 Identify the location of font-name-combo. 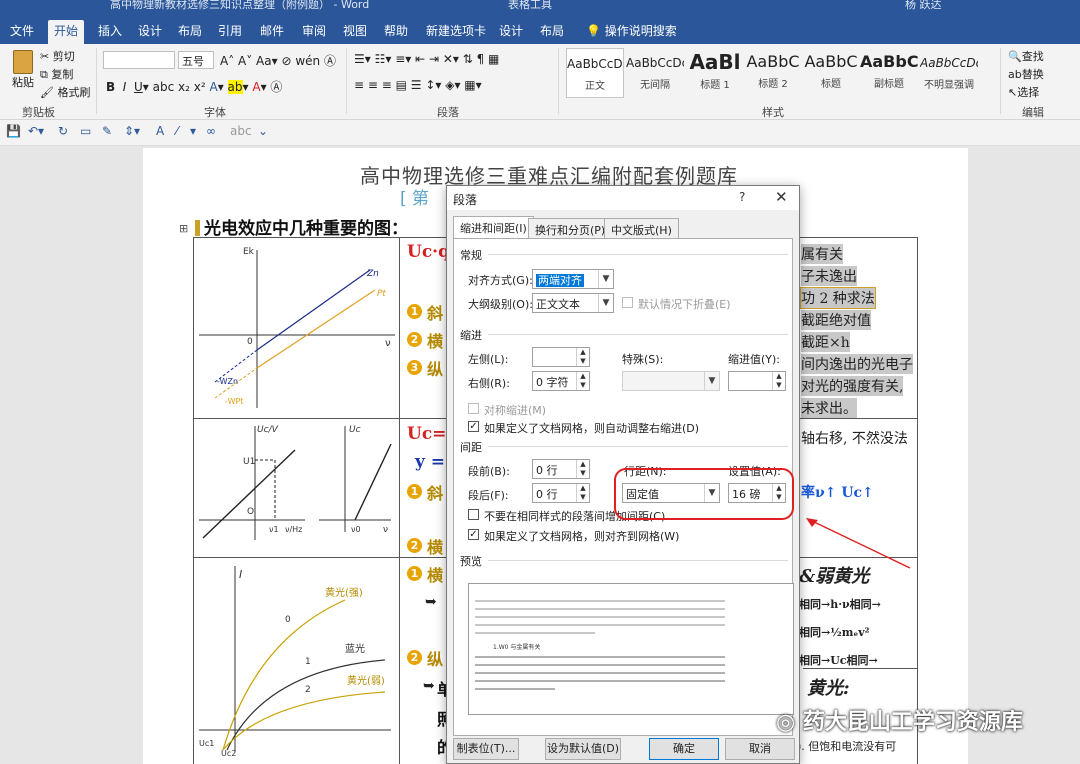
(139, 60).